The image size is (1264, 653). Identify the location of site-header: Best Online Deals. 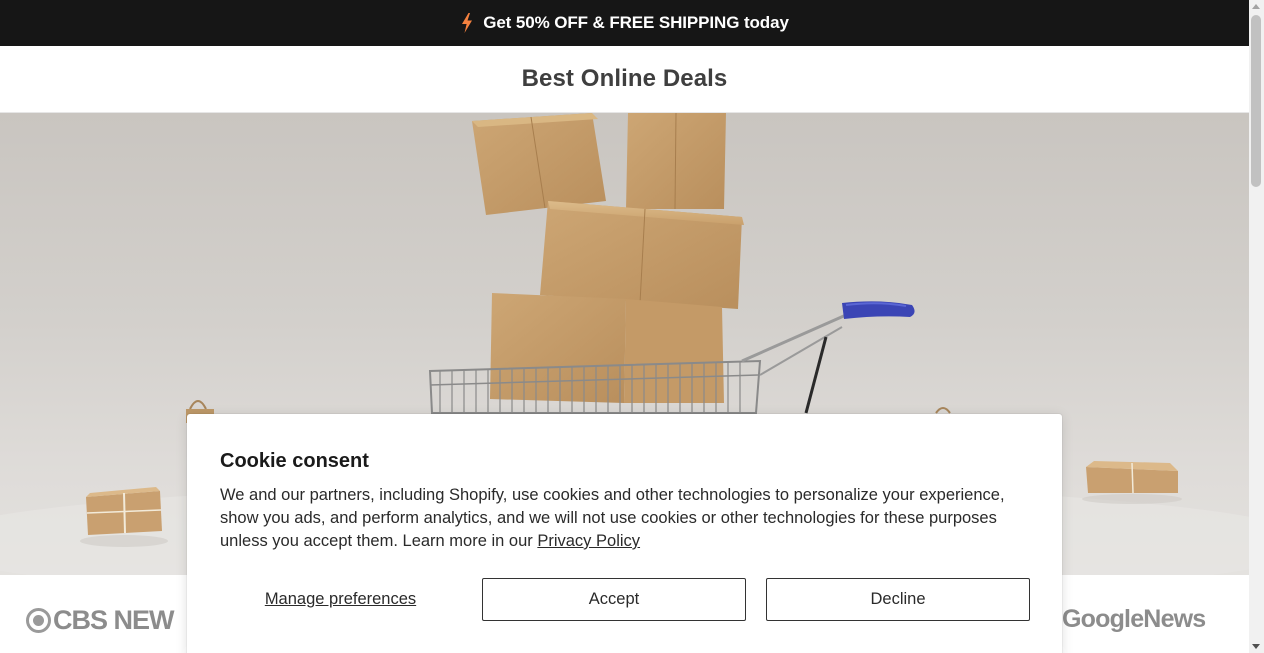
(624, 79).